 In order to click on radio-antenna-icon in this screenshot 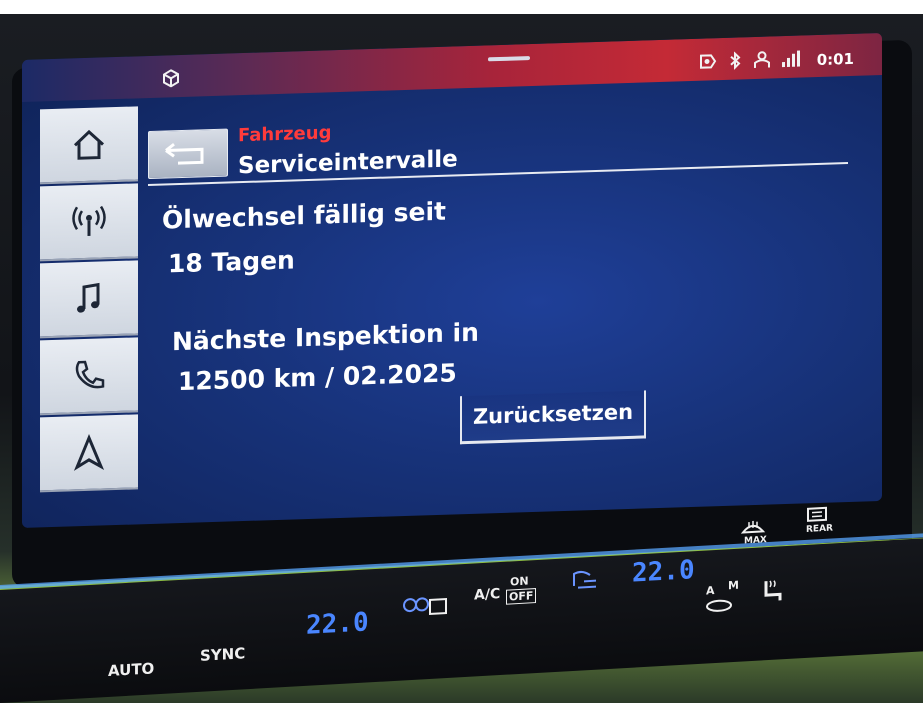, I will do `click(89, 220)`.